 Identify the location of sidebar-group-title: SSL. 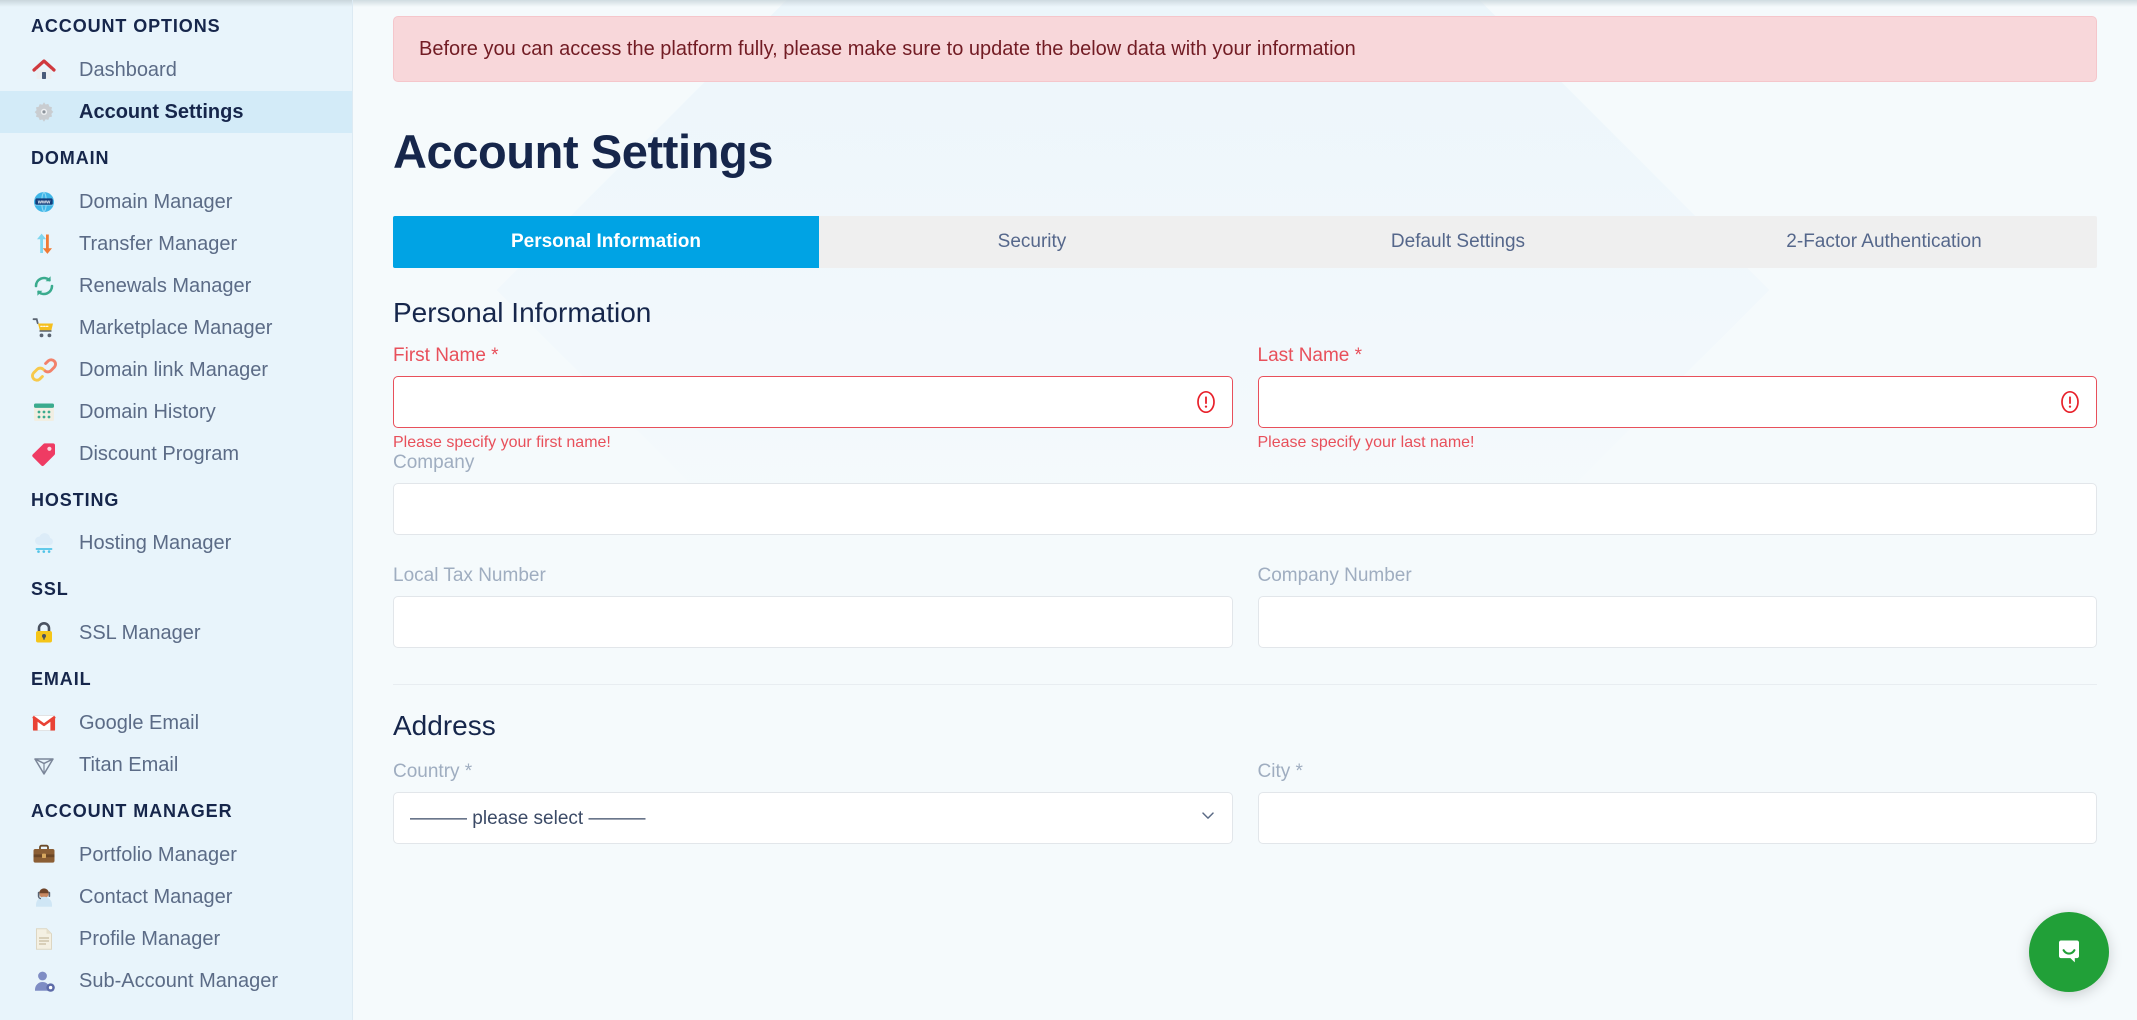
(50, 589).